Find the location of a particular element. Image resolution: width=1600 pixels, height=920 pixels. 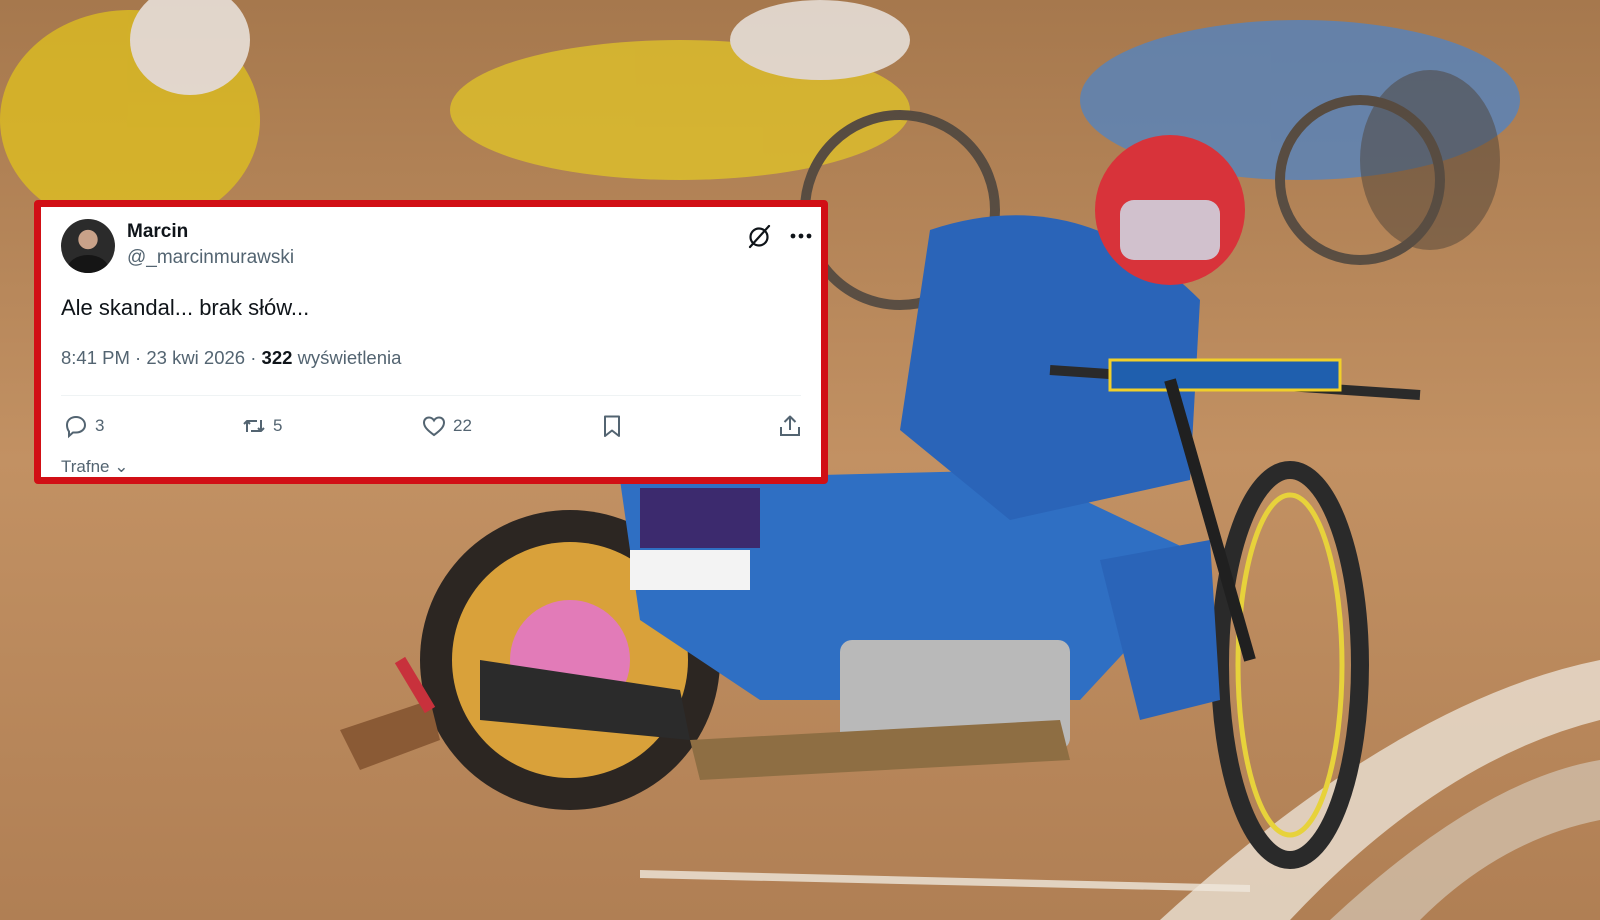

bookmark-button is located at coordinates (612, 426).